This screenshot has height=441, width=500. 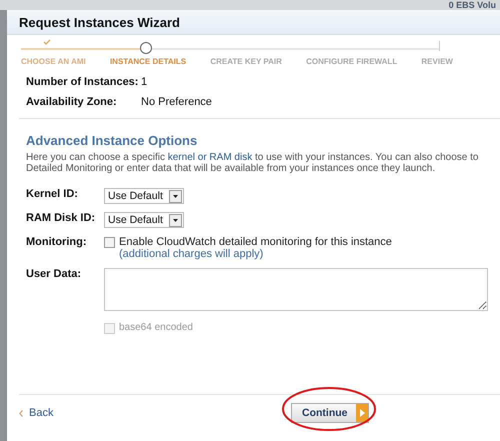 I want to click on back-link: Back, so click(x=124, y=413).